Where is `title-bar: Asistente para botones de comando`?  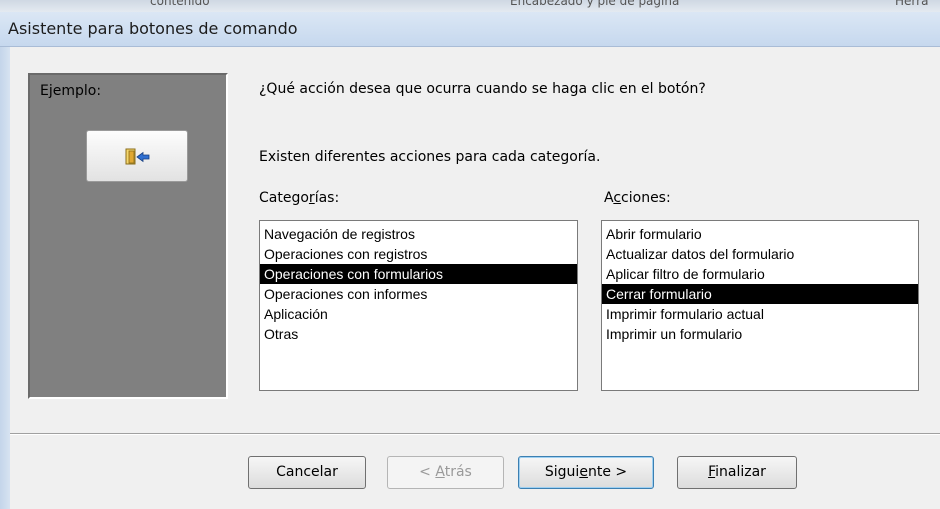 title-bar: Asistente para botones de comando is located at coordinates (470, 29).